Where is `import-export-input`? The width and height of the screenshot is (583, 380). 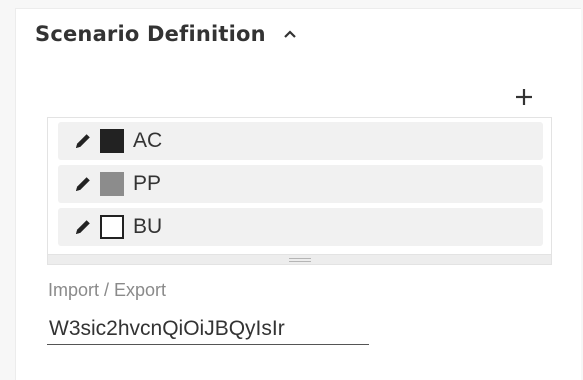 import-export-input is located at coordinates (208, 329).